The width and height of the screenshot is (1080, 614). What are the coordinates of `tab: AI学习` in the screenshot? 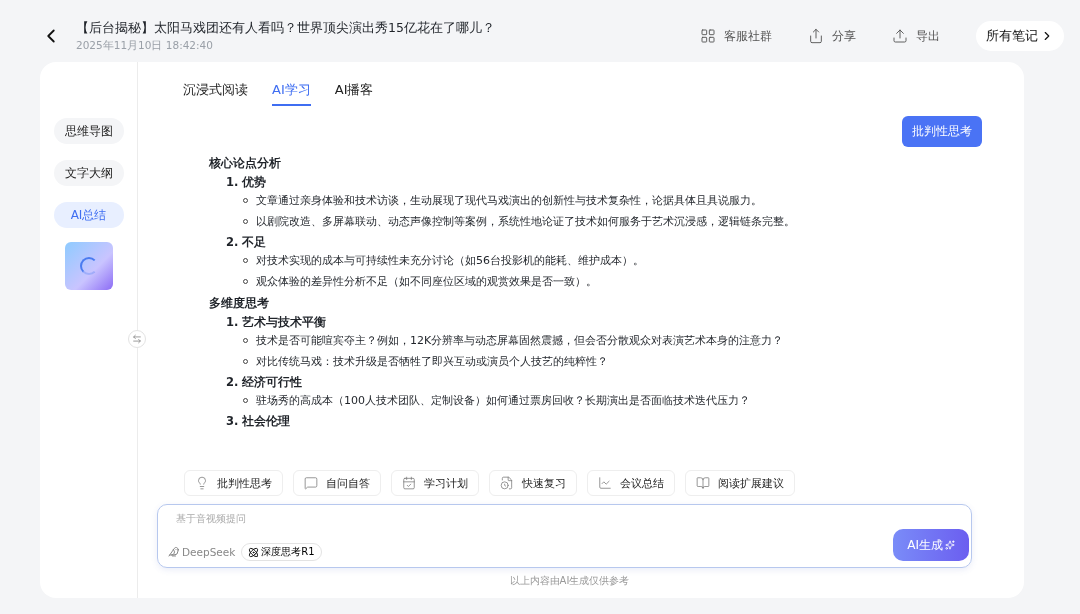 It's located at (291, 93).